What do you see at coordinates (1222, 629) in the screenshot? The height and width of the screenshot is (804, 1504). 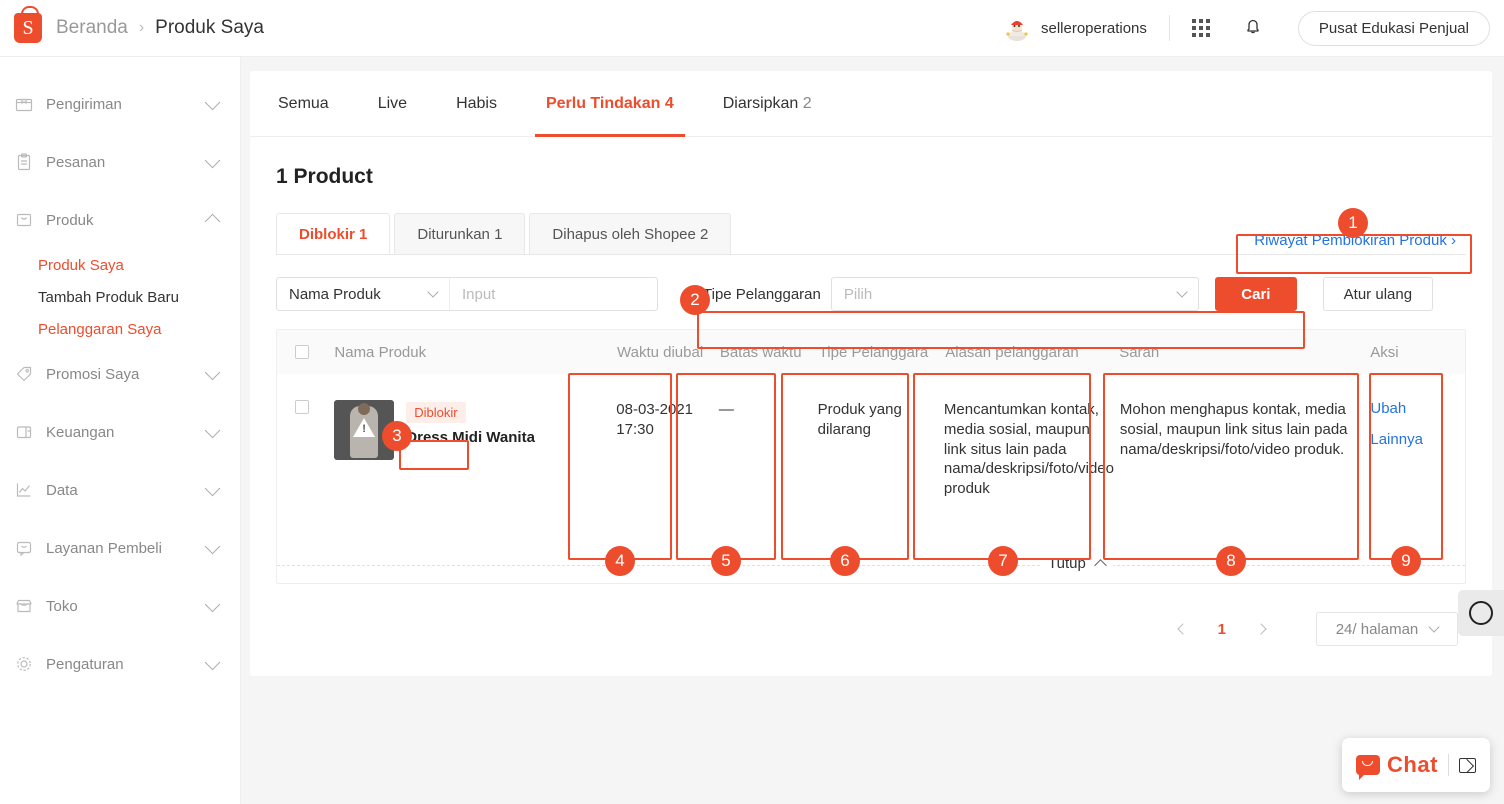 I see `page-number-1: 1` at bounding box center [1222, 629].